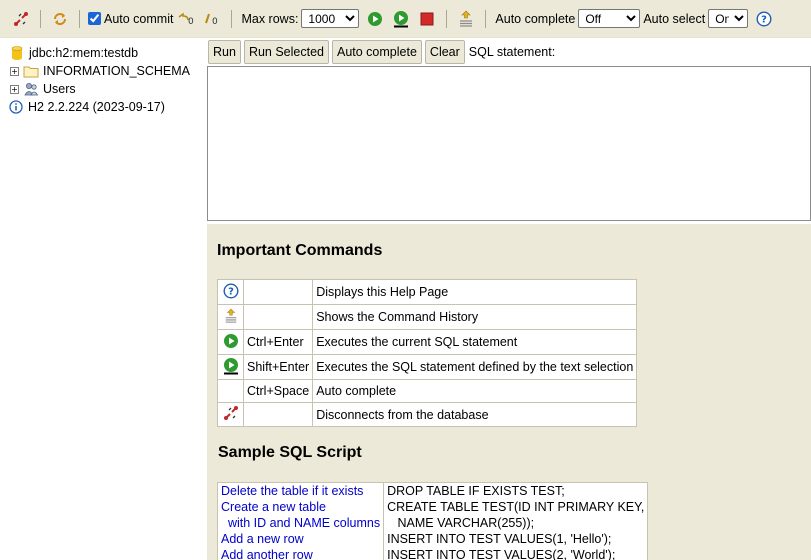  Describe the element at coordinates (475, 292) in the screenshot. I see `command-desc: Displays this Help Page` at that location.